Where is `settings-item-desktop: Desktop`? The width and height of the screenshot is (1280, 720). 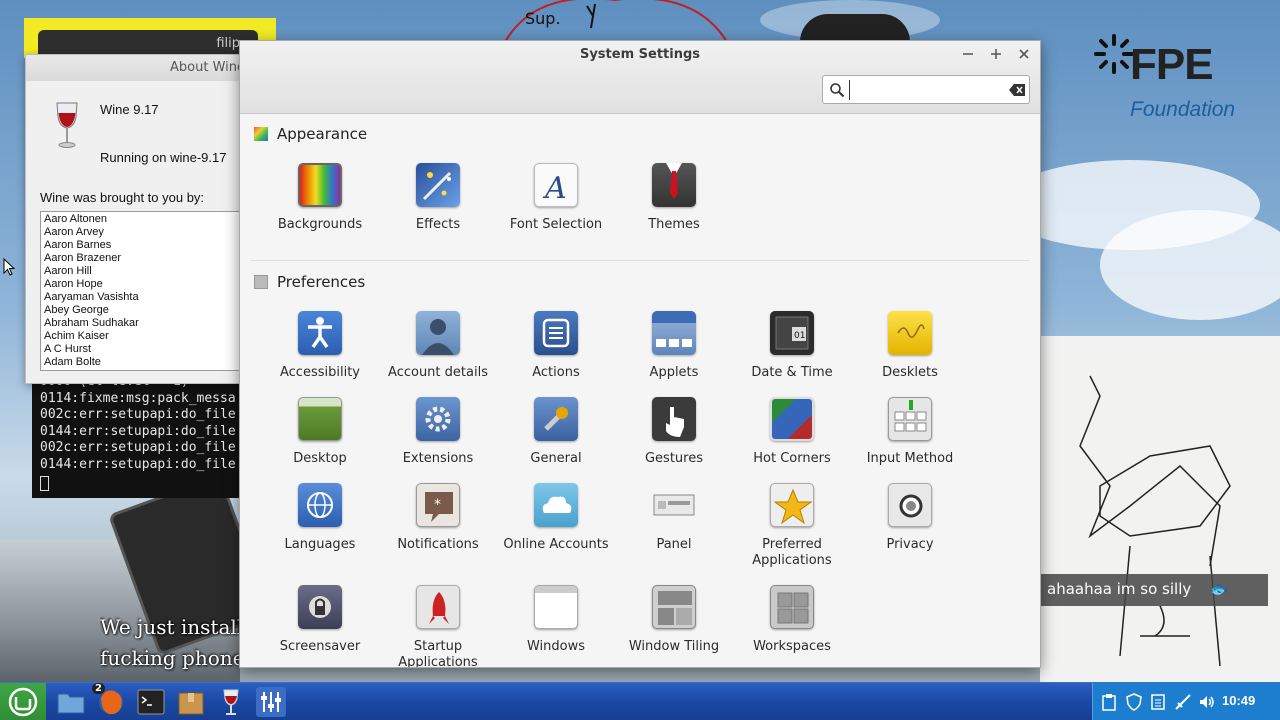
settings-item-desktop: Desktop is located at coordinates (320, 432).